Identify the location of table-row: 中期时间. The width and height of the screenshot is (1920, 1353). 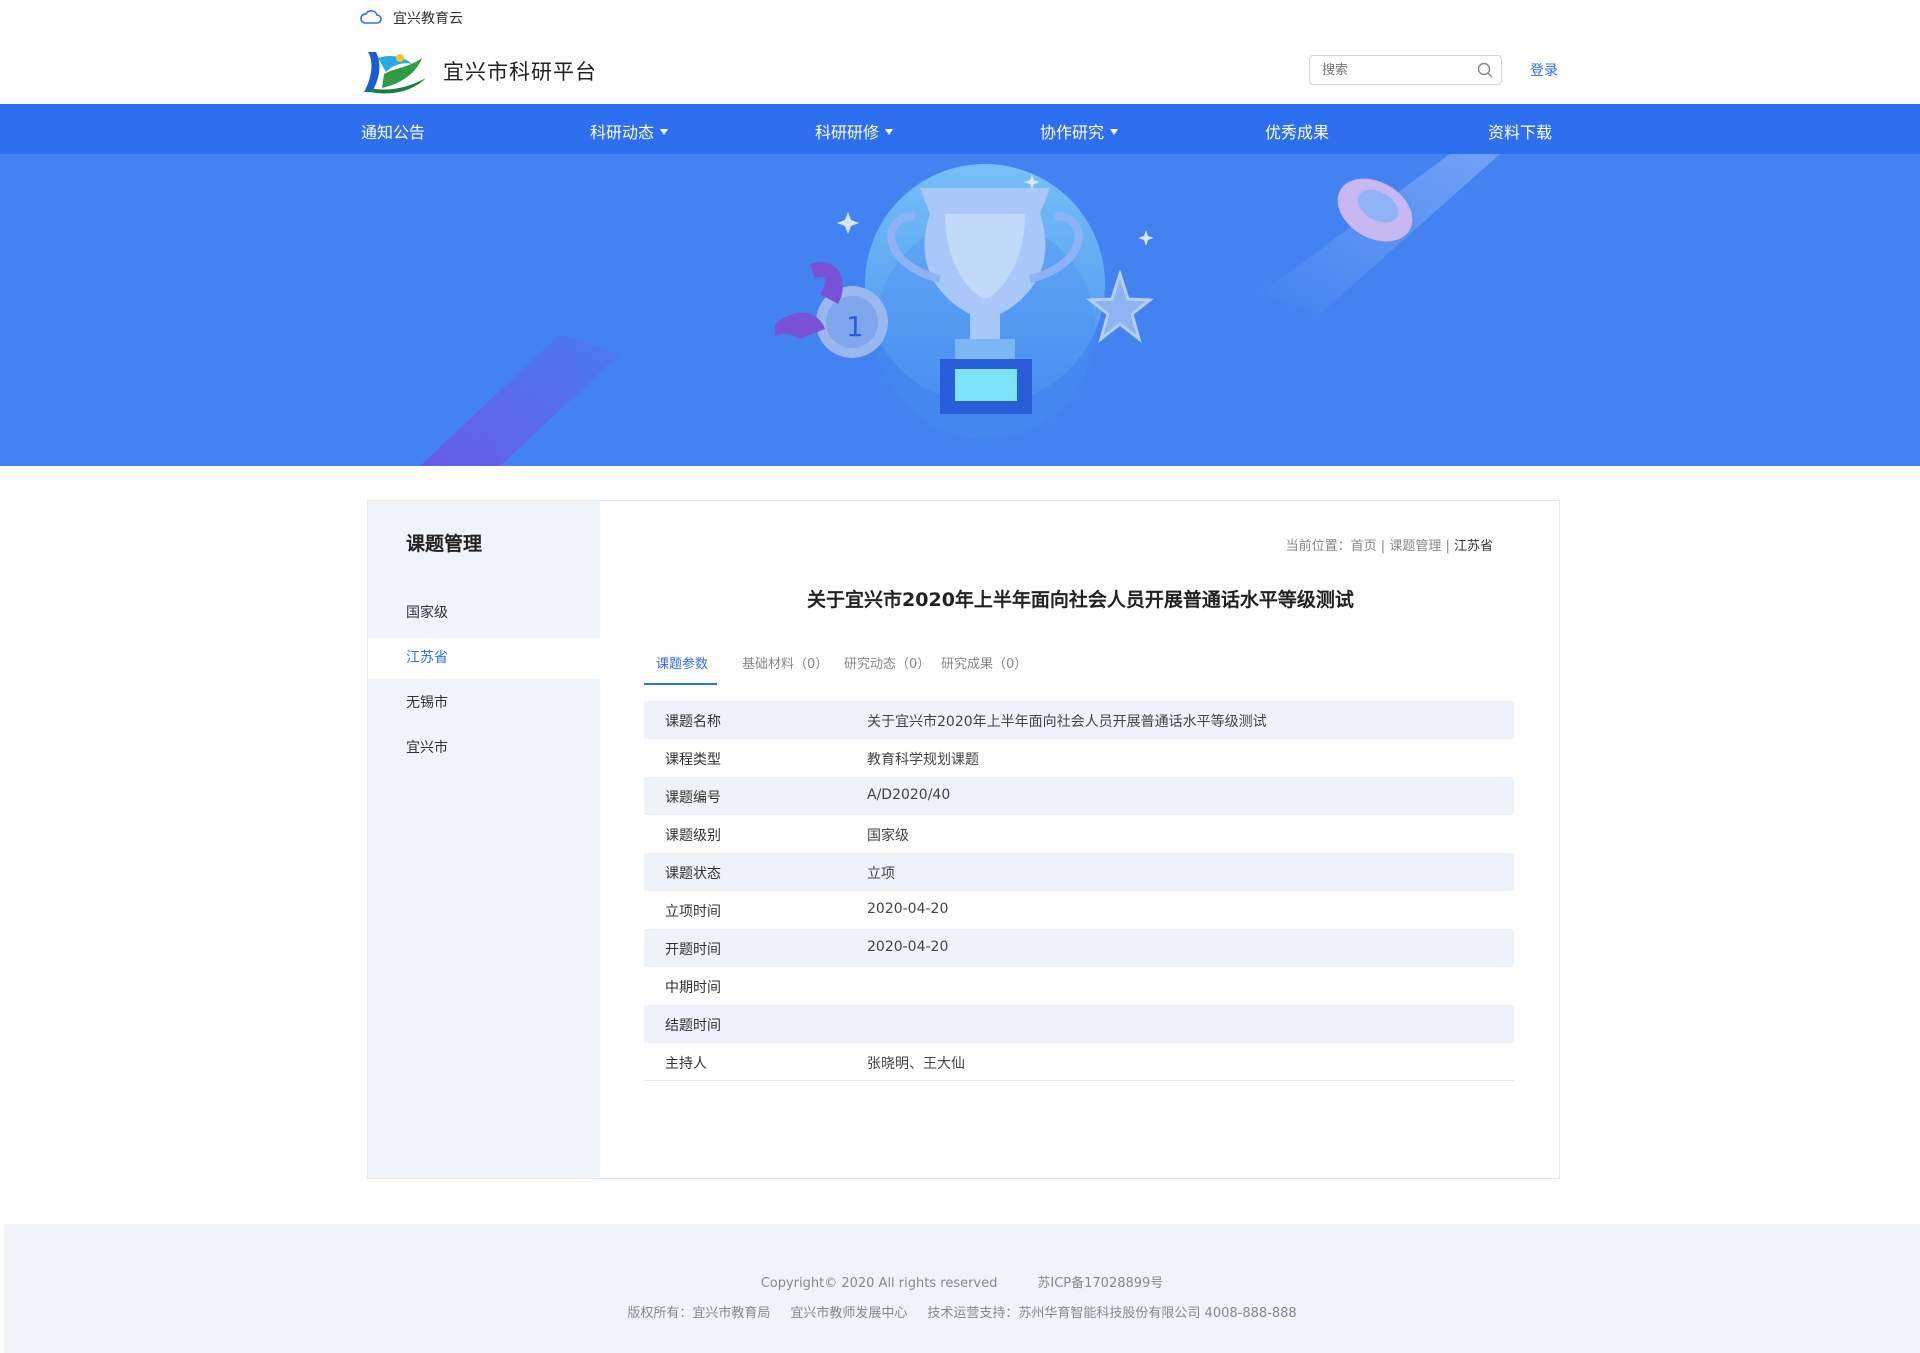
(1079, 986).